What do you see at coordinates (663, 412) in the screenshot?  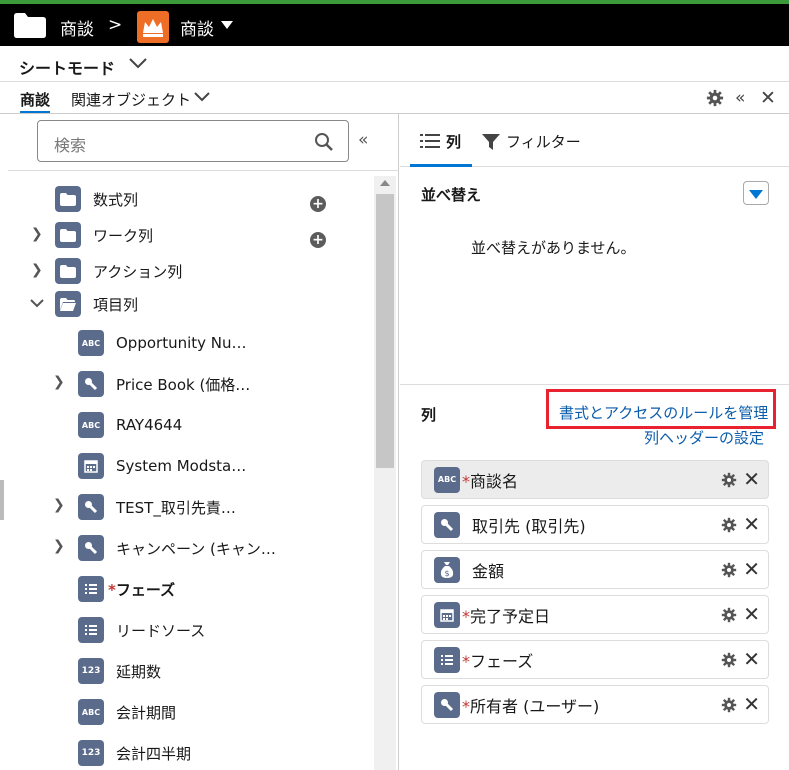 I see `manage-rules-link: 書式とアクセスのルールを管理` at bounding box center [663, 412].